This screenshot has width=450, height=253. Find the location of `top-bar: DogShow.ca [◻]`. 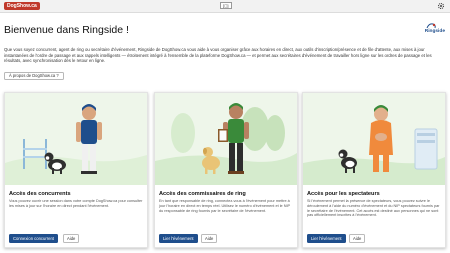

top-bar: DogShow.ca [◻] is located at coordinates (225, 6).